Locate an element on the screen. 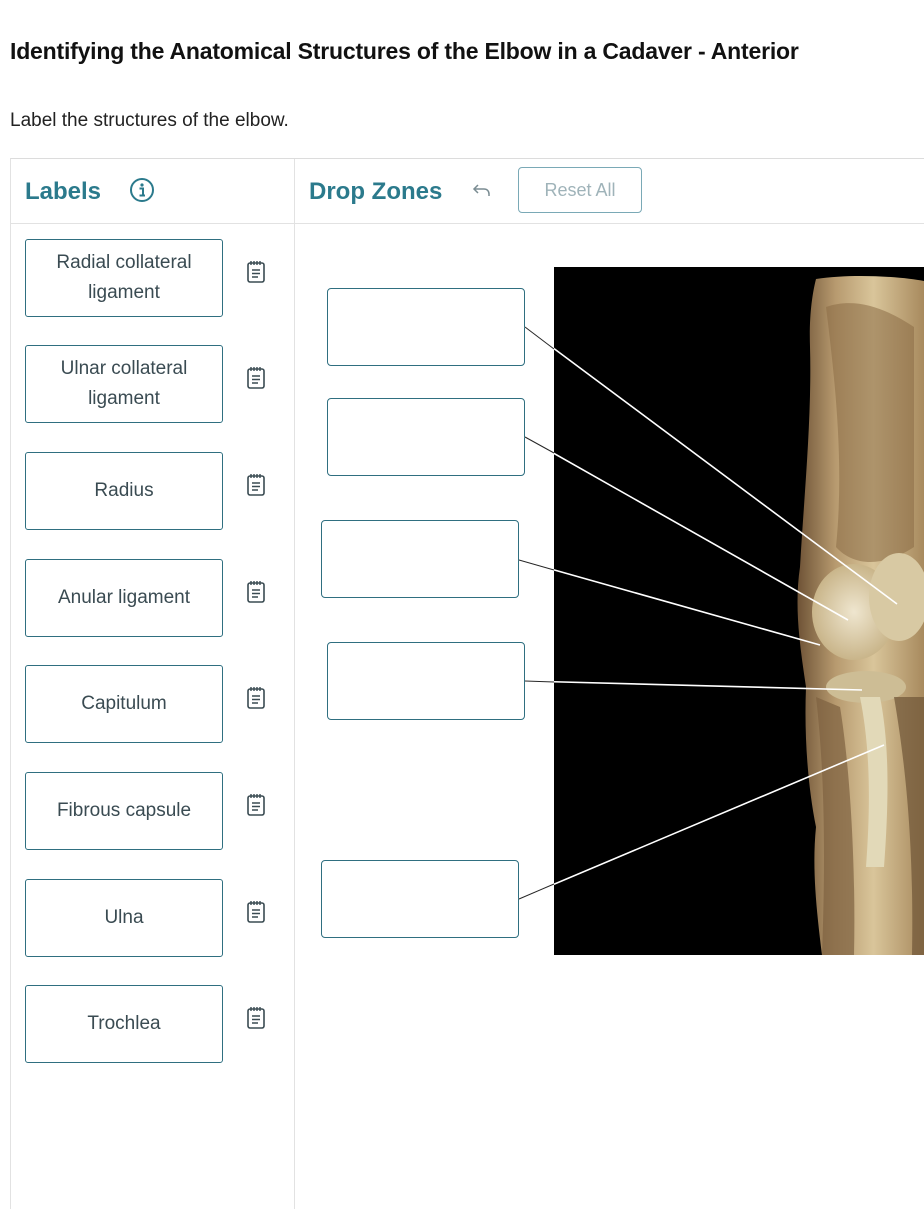 The width and height of the screenshot is (924, 1209). labels-header: Labels is located at coordinates (152, 191).